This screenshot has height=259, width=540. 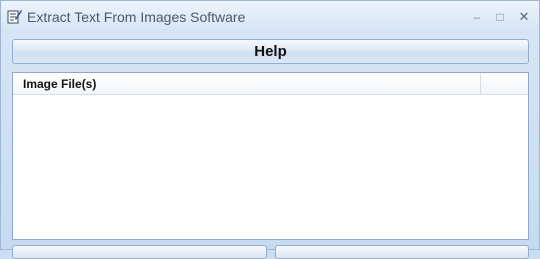 What do you see at coordinates (500, 17) in the screenshot?
I see `maximize-button: □` at bounding box center [500, 17].